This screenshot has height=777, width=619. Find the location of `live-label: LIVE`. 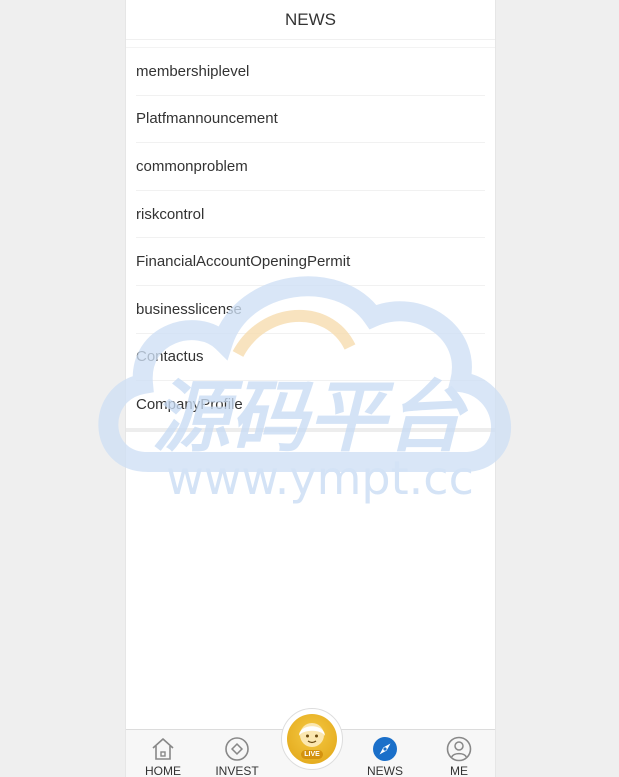

live-label: LIVE is located at coordinates (312, 754).